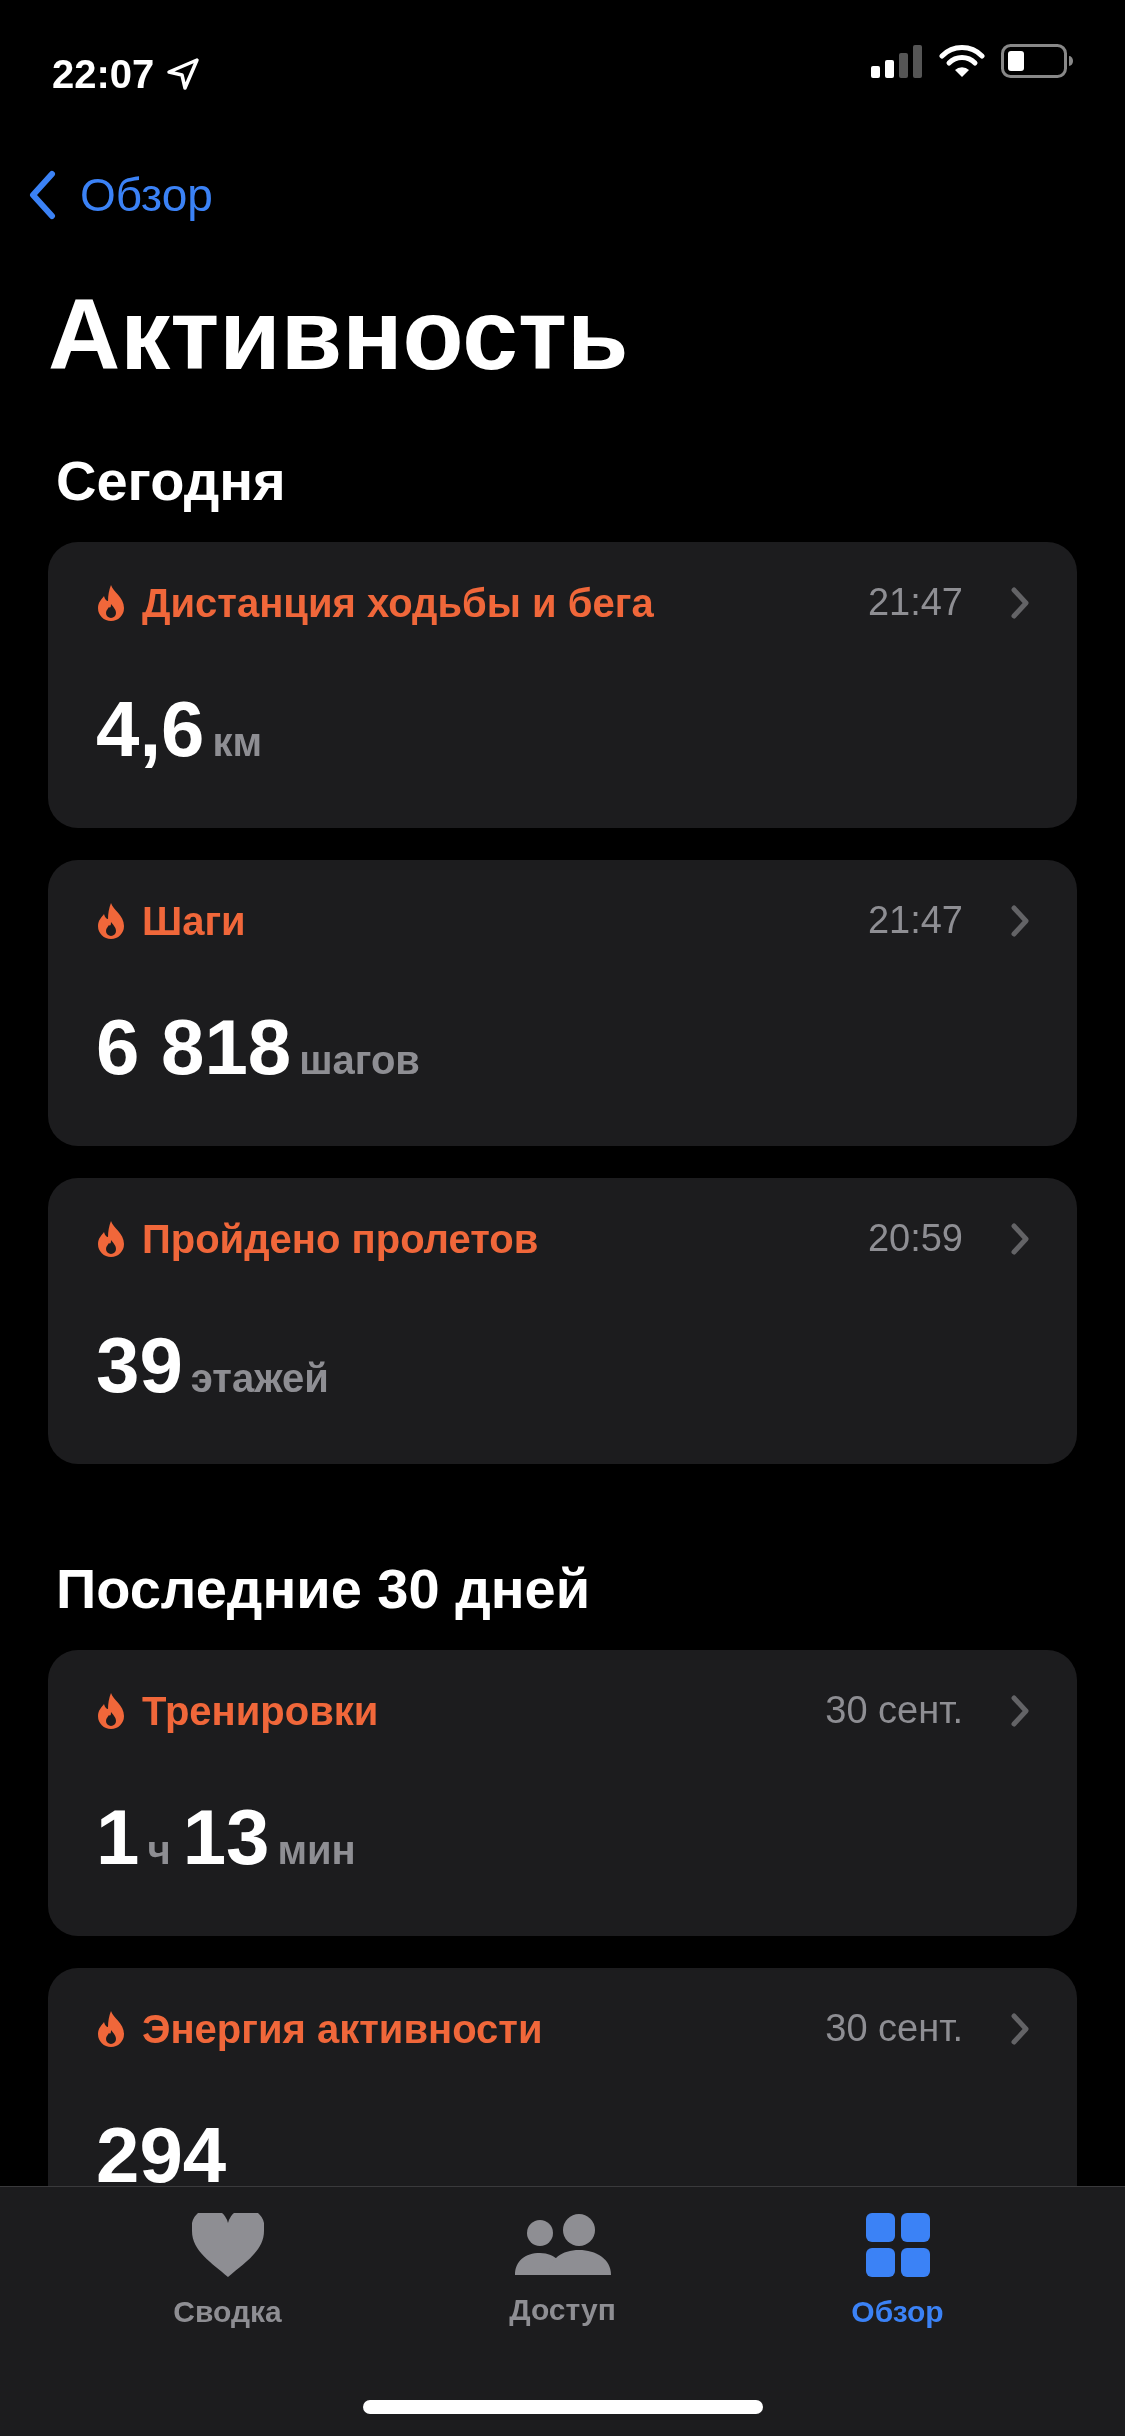 The image size is (1125, 2436). Describe the element at coordinates (171, 481) in the screenshot. I see `section-heading: Сегодня` at that location.